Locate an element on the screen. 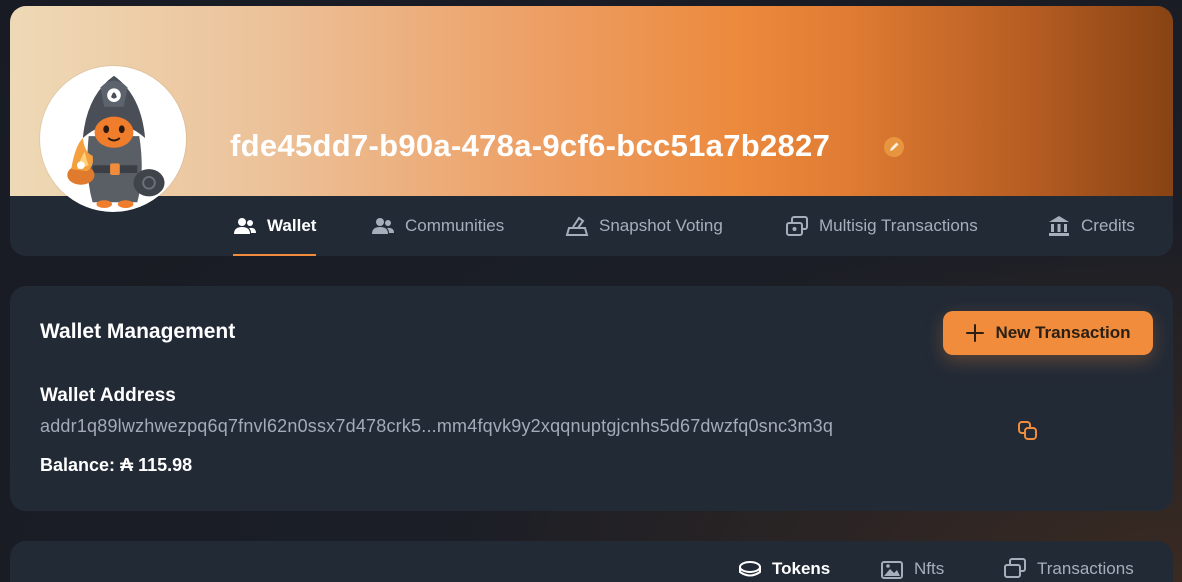 The height and width of the screenshot is (582, 1182). balance-label: Balance: is located at coordinates (78, 465).